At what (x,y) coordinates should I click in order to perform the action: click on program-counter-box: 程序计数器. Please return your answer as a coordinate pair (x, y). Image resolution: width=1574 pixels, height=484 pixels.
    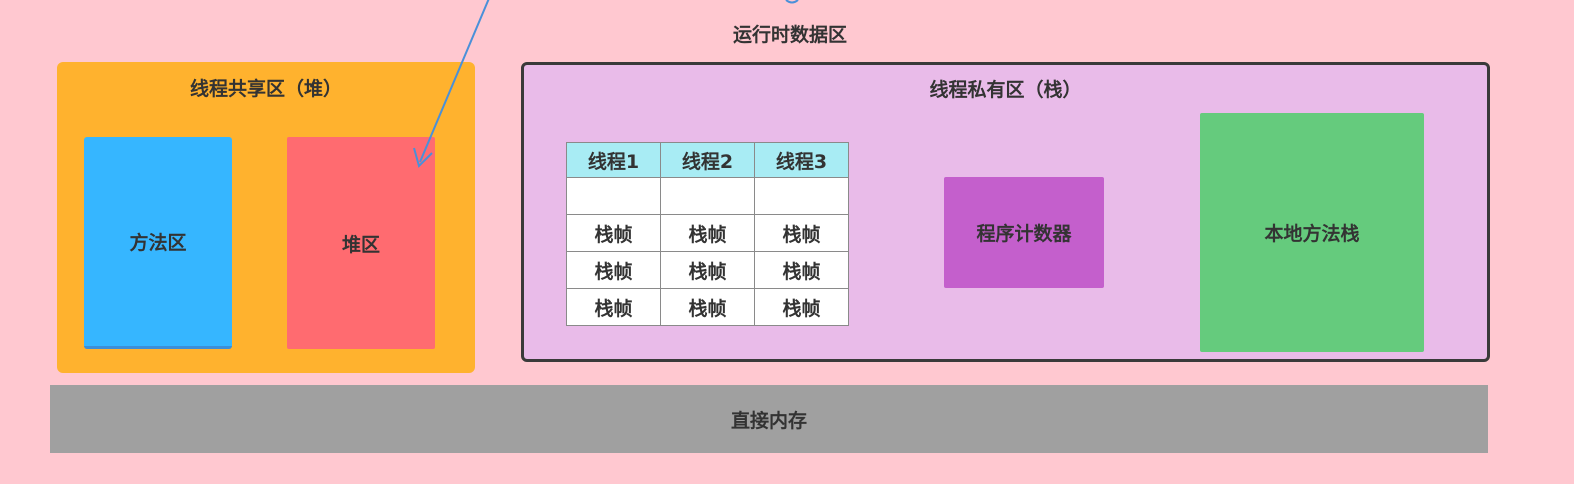
    Looking at the image, I should click on (1024, 232).